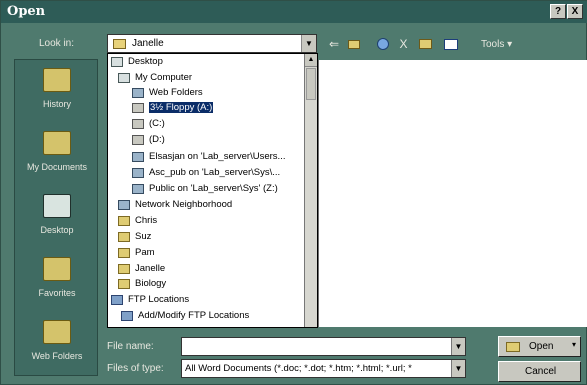 The height and width of the screenshot is (385, 587). I want to click on place-label: History, so click(56, 104).